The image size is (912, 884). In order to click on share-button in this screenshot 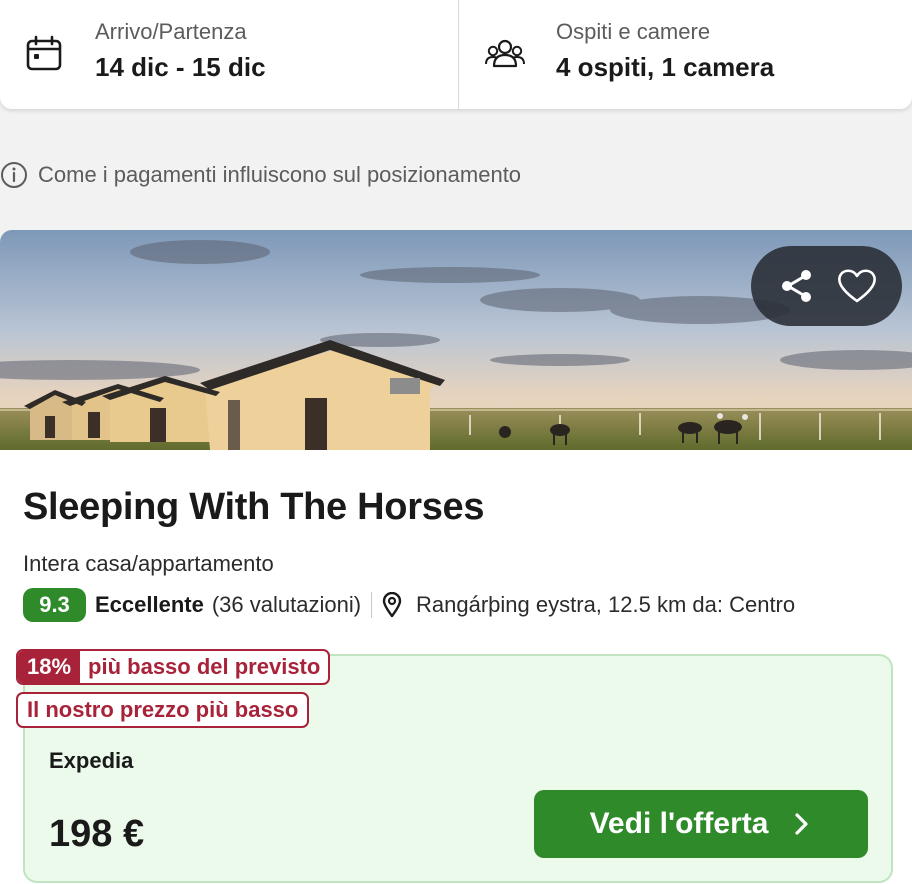, I will do `click(796, 286)`.